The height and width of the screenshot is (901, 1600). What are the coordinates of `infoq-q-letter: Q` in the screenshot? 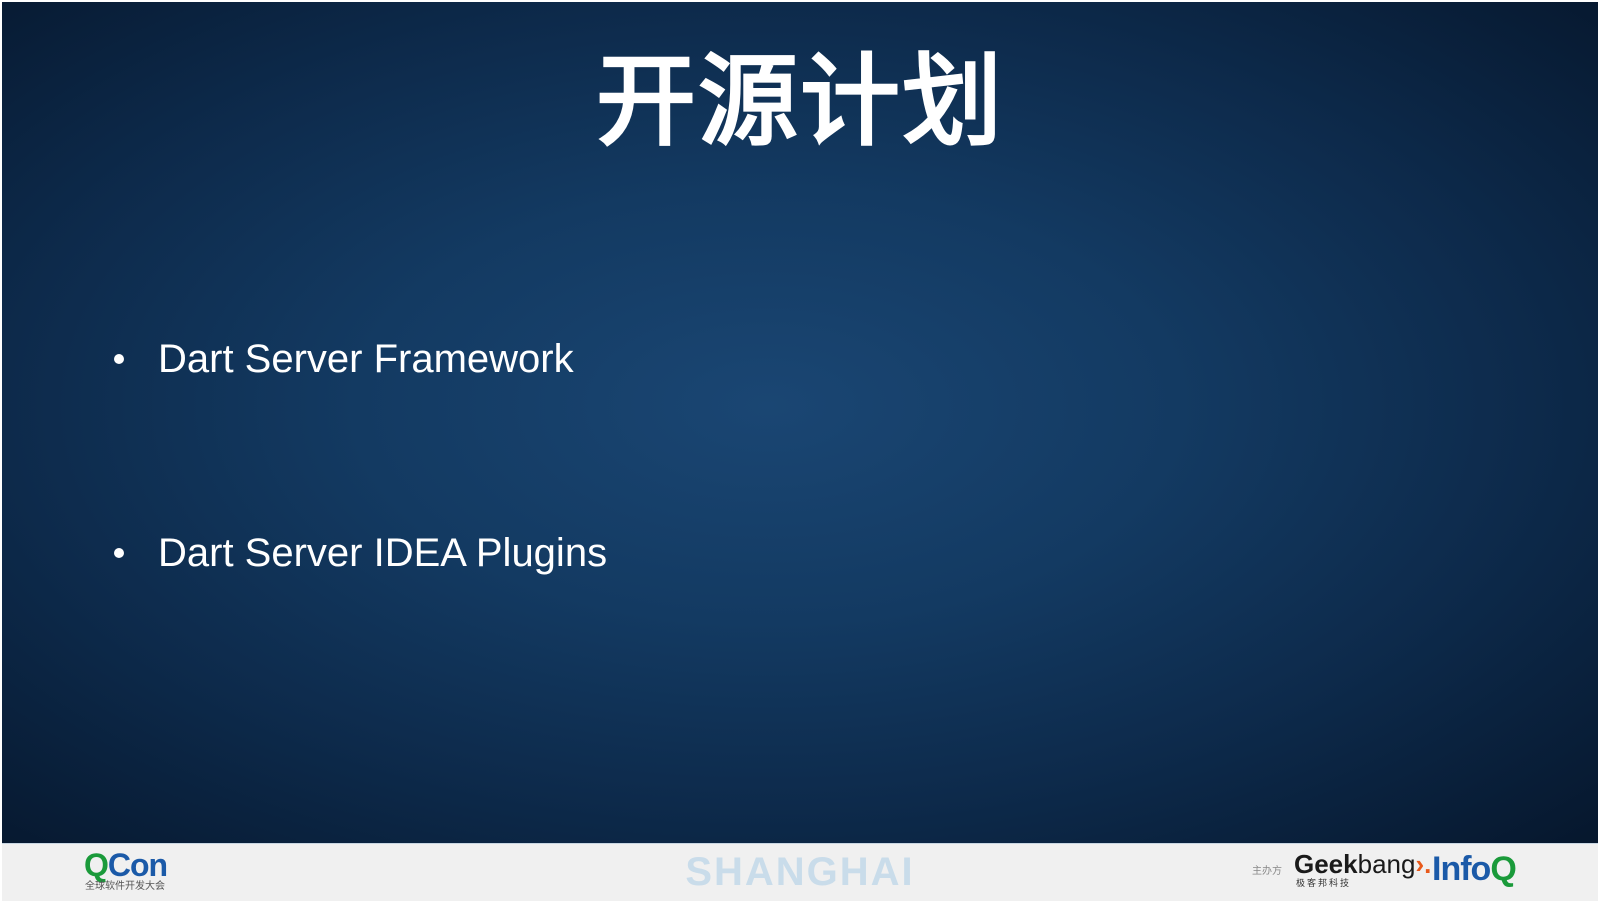 It's located at (1503, 869).